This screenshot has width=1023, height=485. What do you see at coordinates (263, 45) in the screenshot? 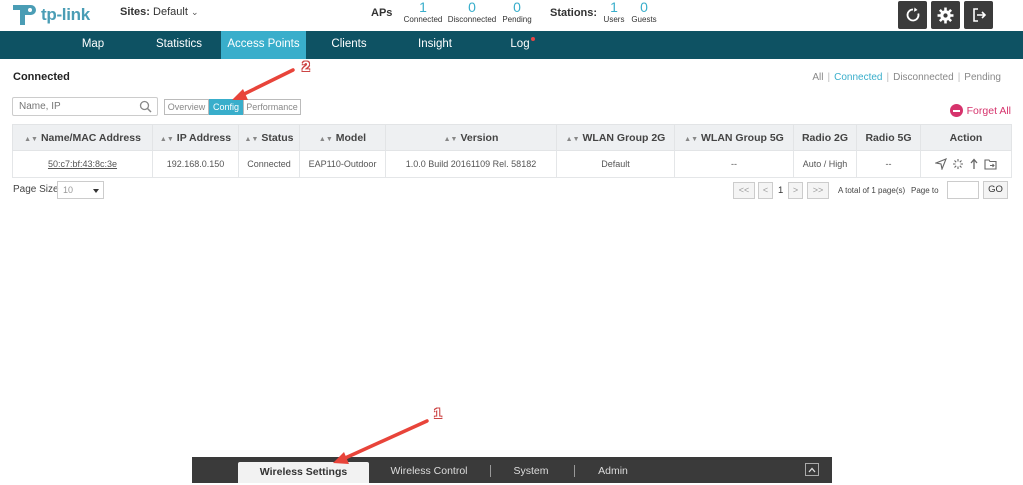
I see `nav-access-points: Access Points` at bounding box center [263, 45].